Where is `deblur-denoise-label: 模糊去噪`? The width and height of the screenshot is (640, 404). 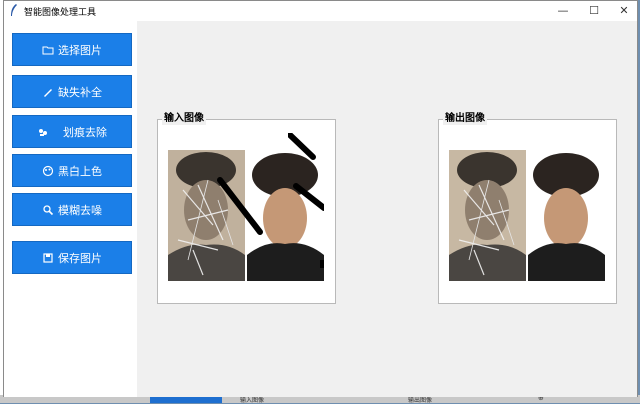 deblur-denoise-label: 模糊去噪 is located at coordinates (80, 210).